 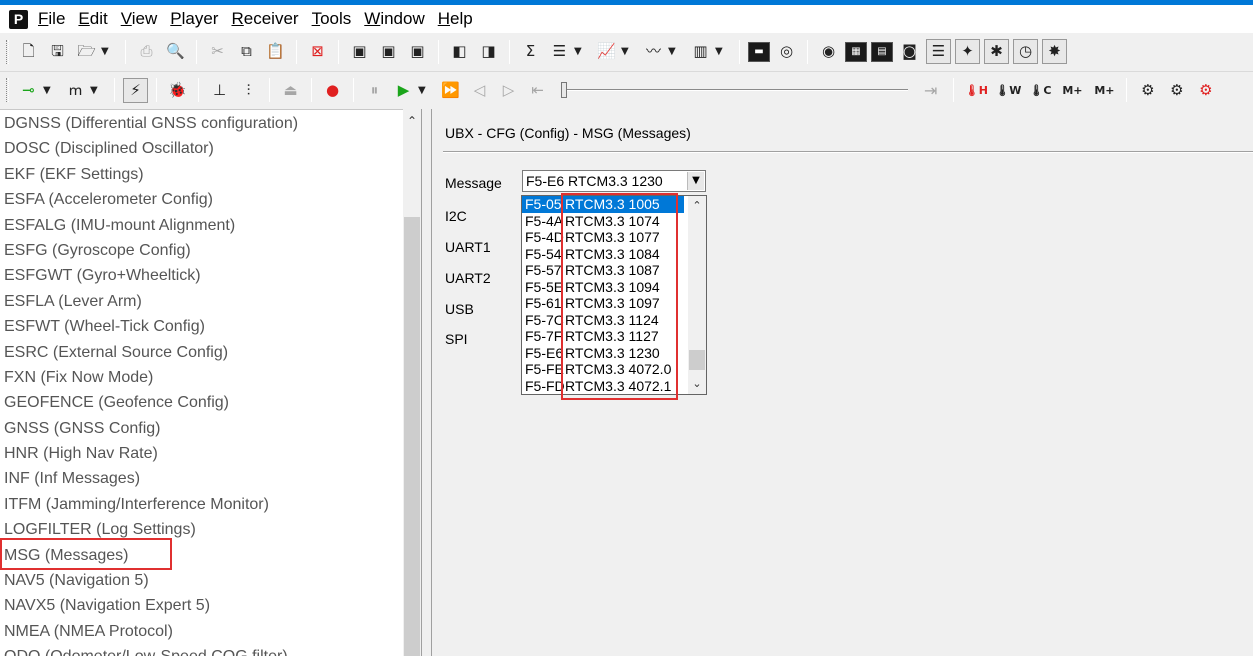 What do you see at coordinates (603, 237) in the screenshot?
I see `dropdown-option: F5-4DRTCM3.3 1077` at bounding box center [603, 237].